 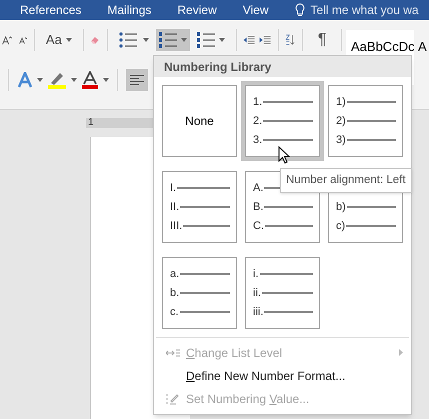 What do you see at coordinates (341, 226) in the screenshot?
I see `list-marker: c)` at bounding box center [341, 226].